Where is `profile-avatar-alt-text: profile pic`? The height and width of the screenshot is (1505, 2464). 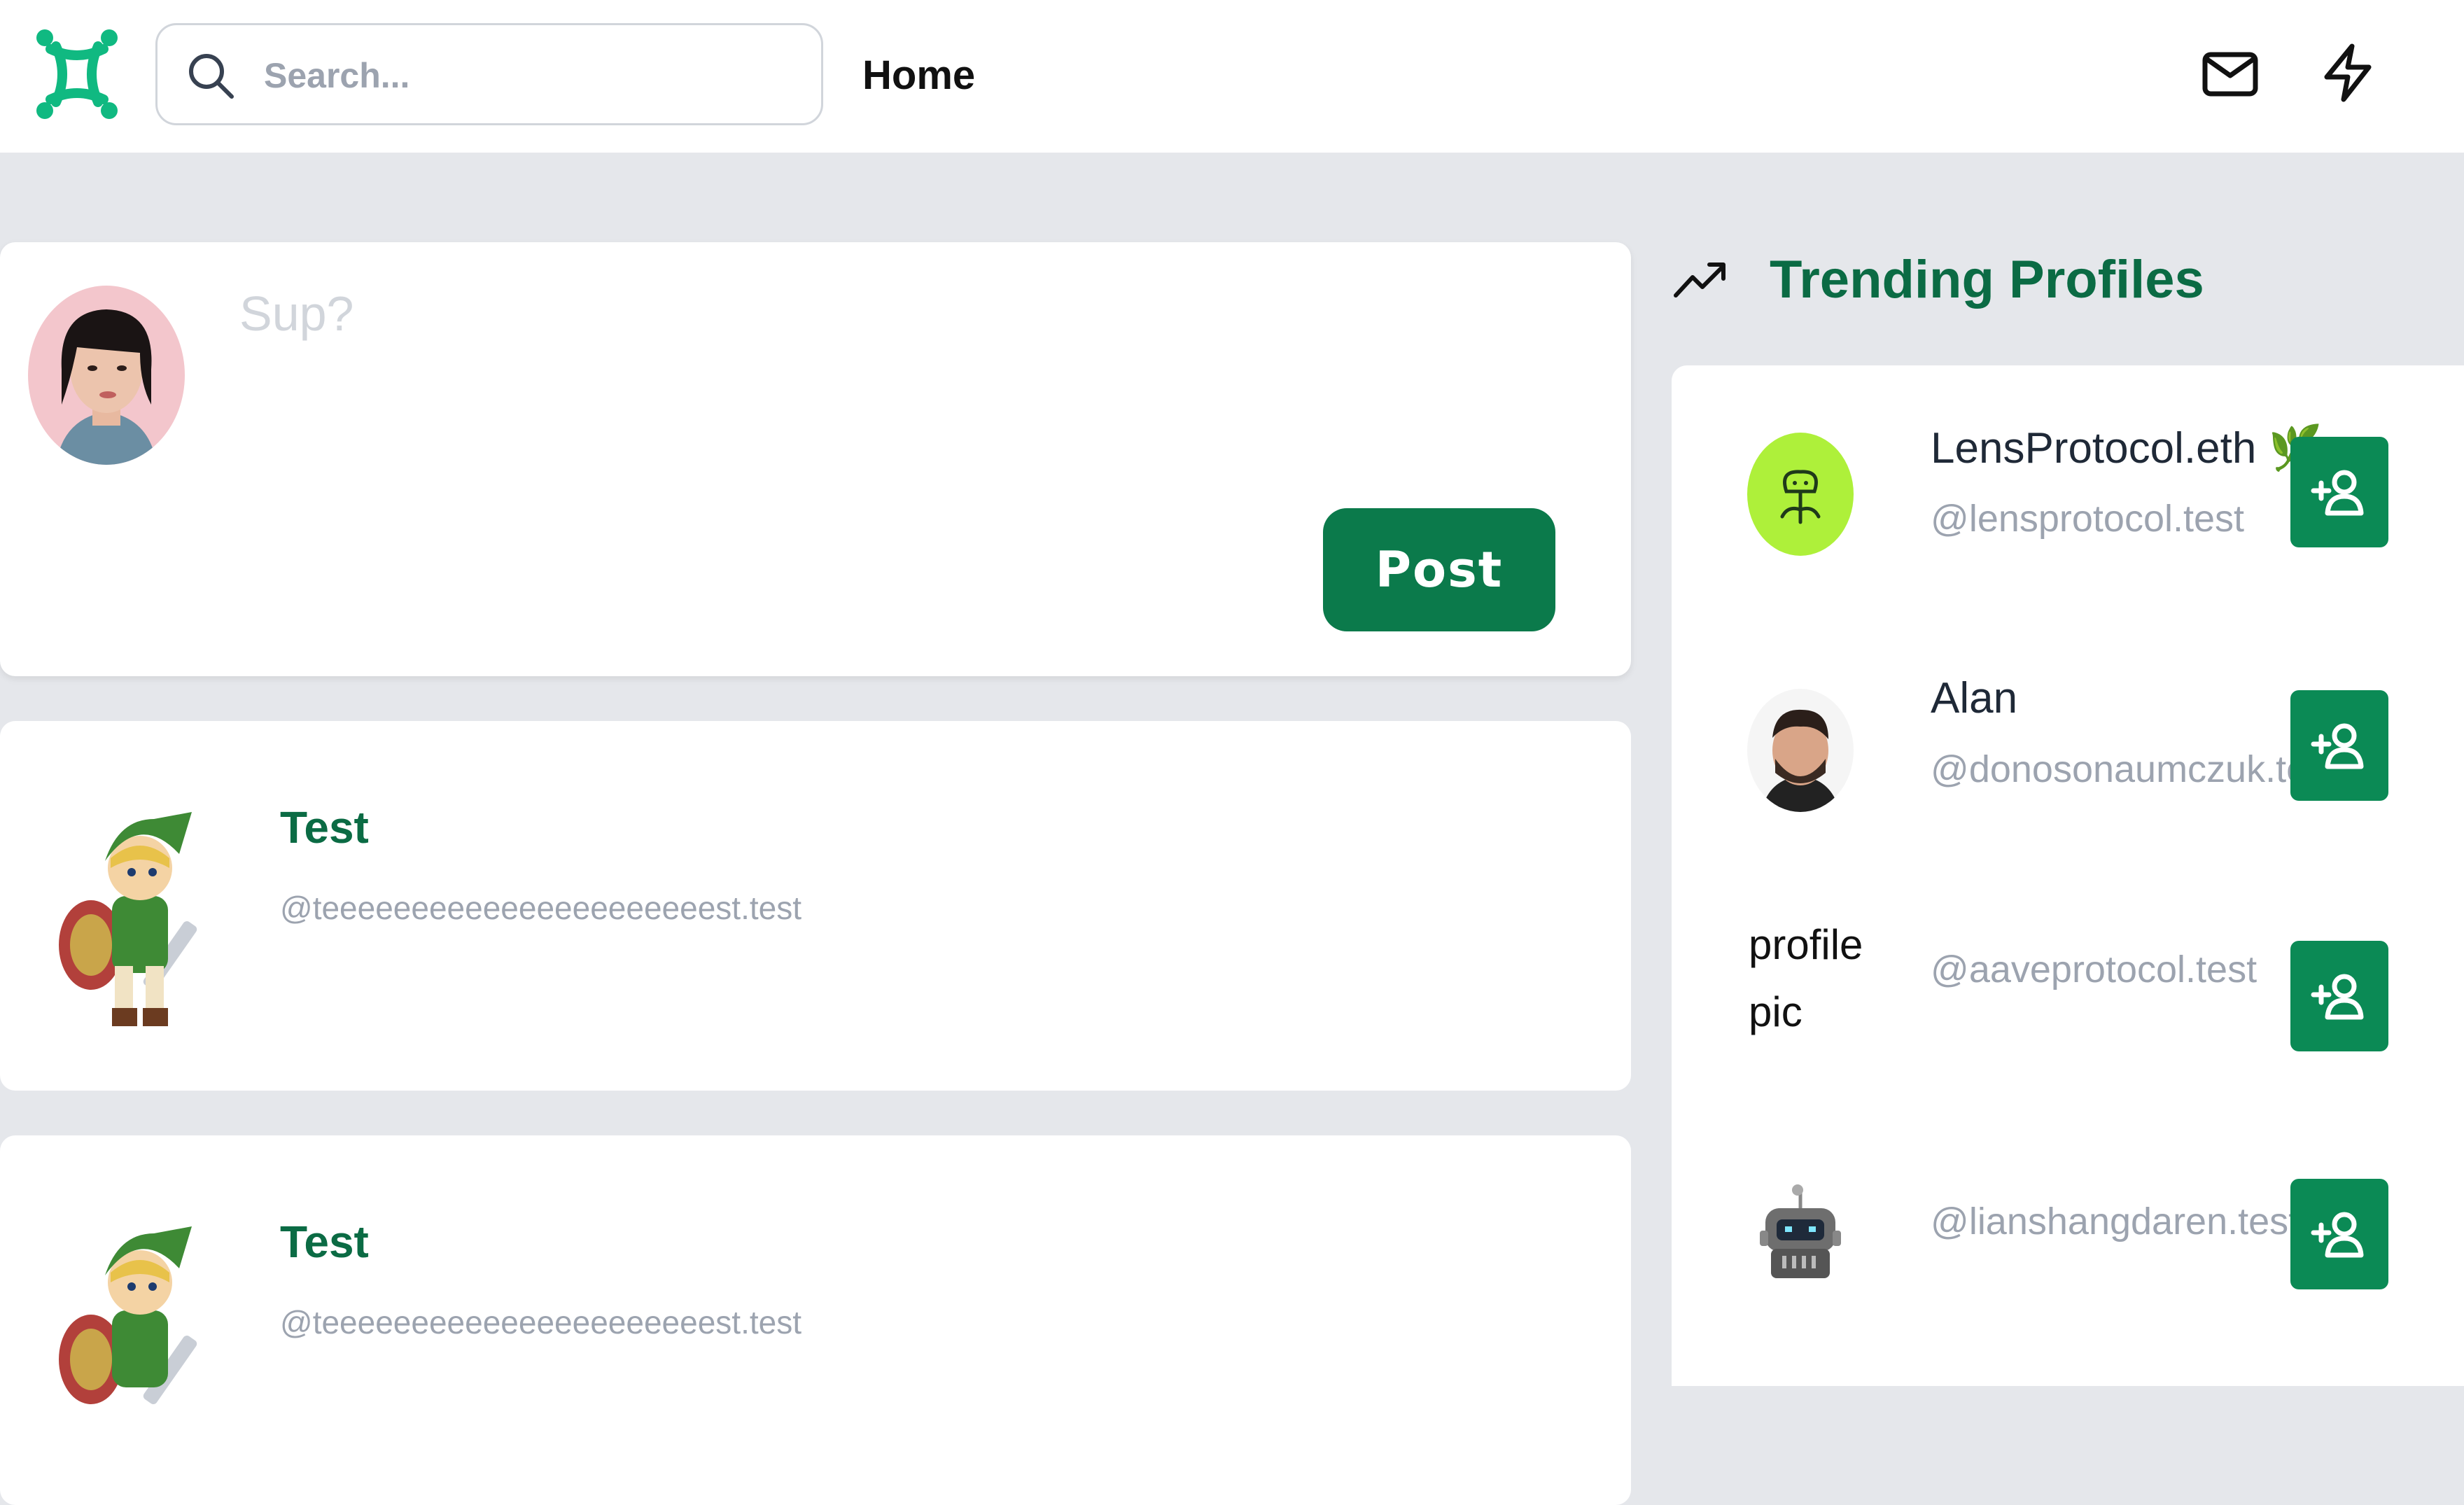
profile-avatar-alt-text: profile pic is located at coordinates (1812, 978).